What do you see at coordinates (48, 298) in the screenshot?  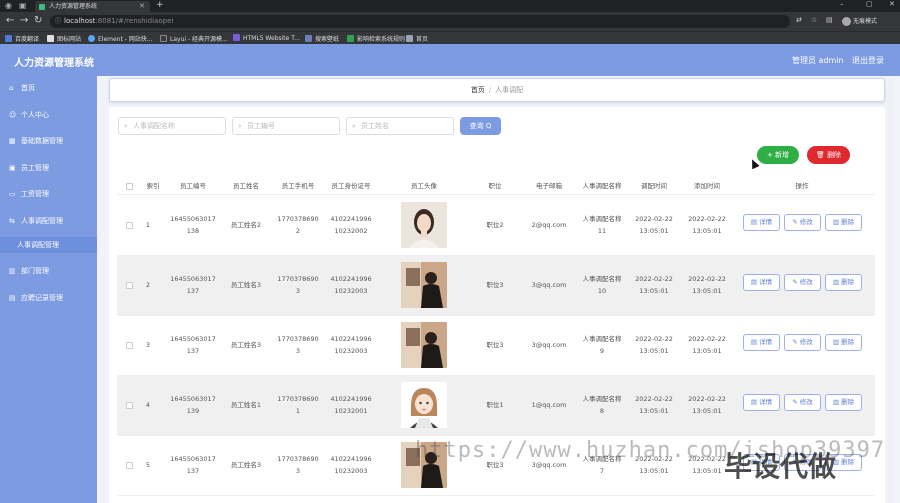 I see `sidebar-item-applications: ▤ 应聘记录管理` at bounding box center [48, 298].